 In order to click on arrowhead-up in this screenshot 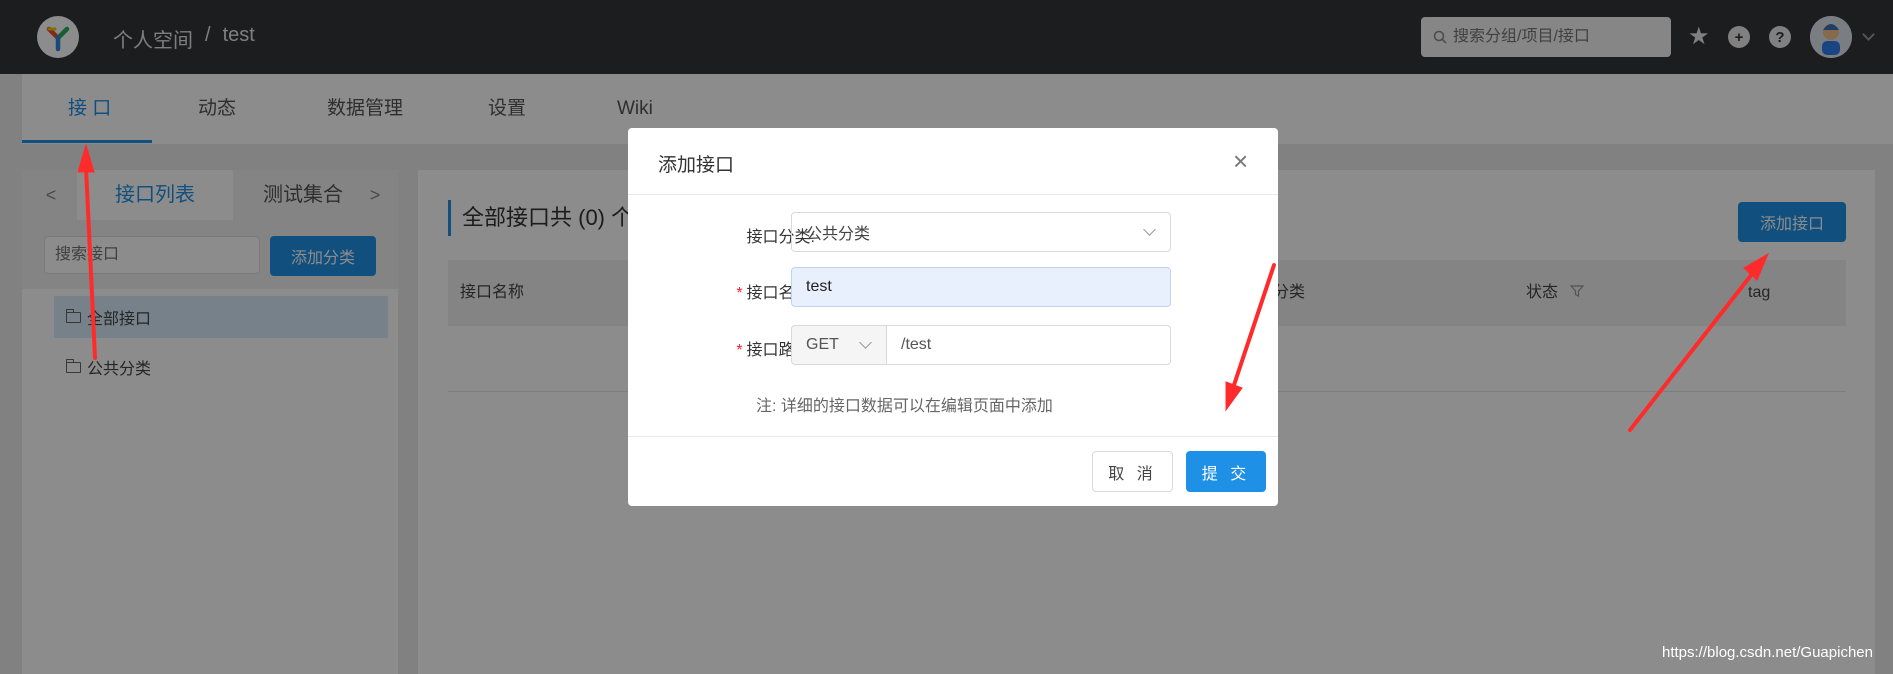, I will do `click(86, 158)`.